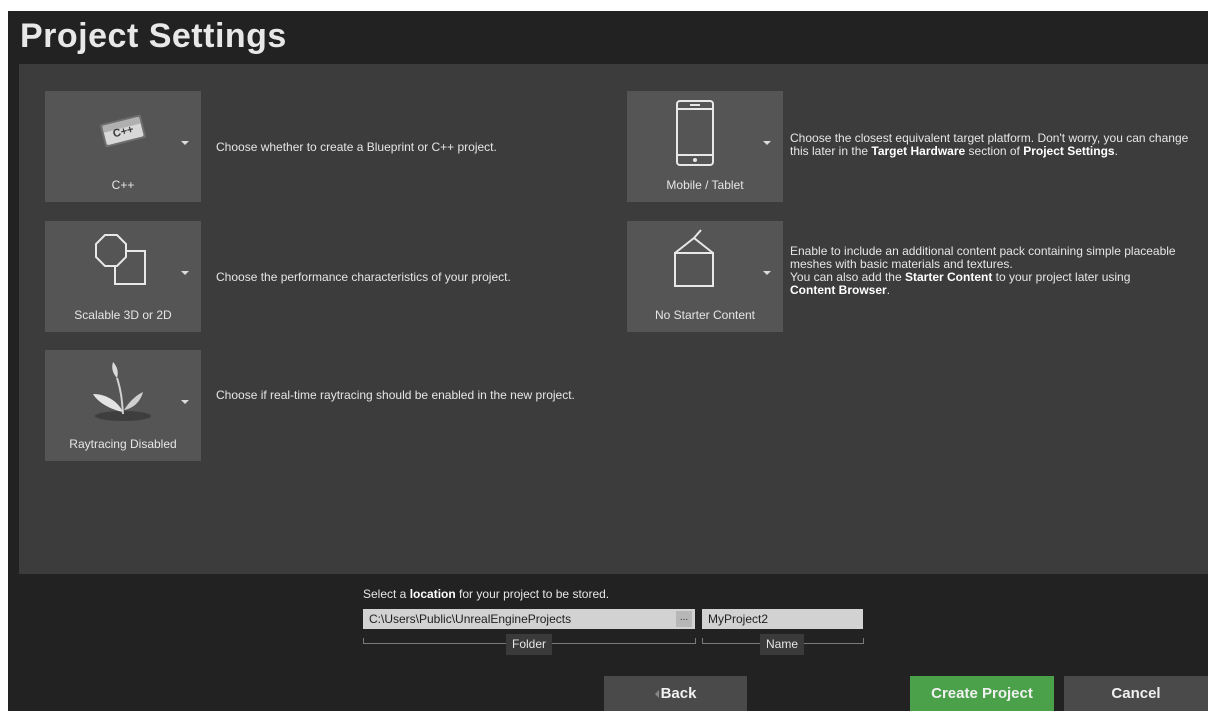 This screenshot has height=711, width=1208. What do you see at coordinates (122, 391) in the screenshot?
I see `plant-icon` at bounding box center [122, 391].